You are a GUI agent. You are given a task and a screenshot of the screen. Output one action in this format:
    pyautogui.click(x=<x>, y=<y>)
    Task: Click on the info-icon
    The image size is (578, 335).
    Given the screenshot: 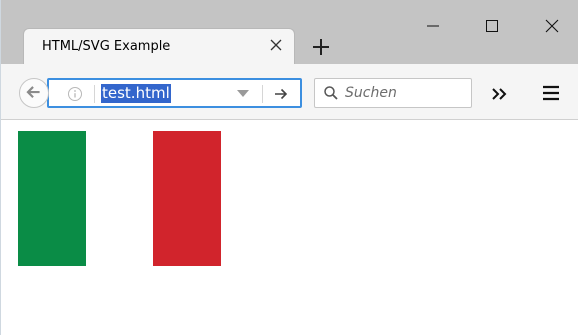 What is the action you would take?
    pyautogui.click(x=75, y=94)
    